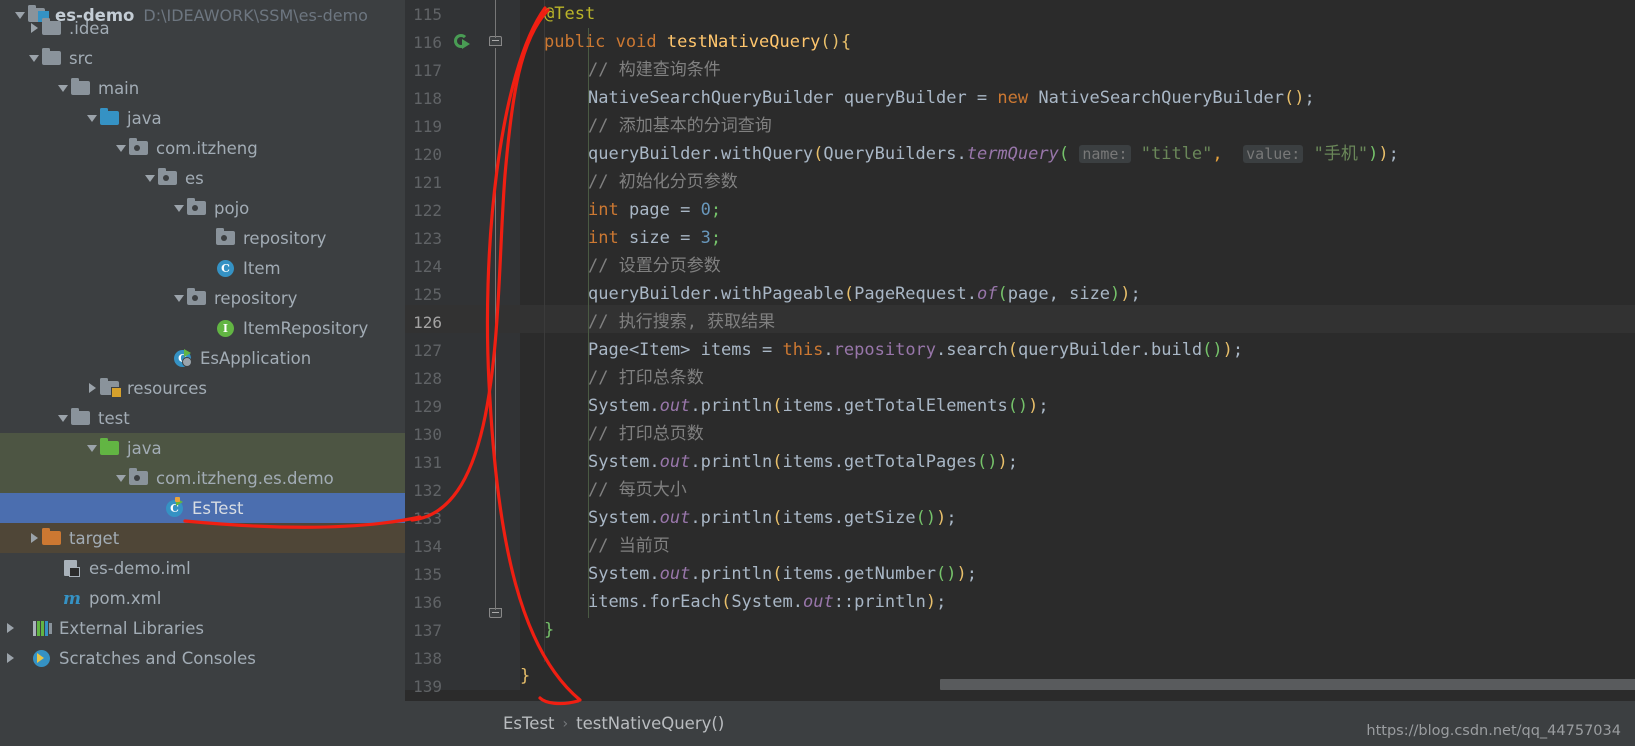 The width and height of the screenshot is (1635, 746). I want to click on tree-row-test-java: java, so click(202, 448).